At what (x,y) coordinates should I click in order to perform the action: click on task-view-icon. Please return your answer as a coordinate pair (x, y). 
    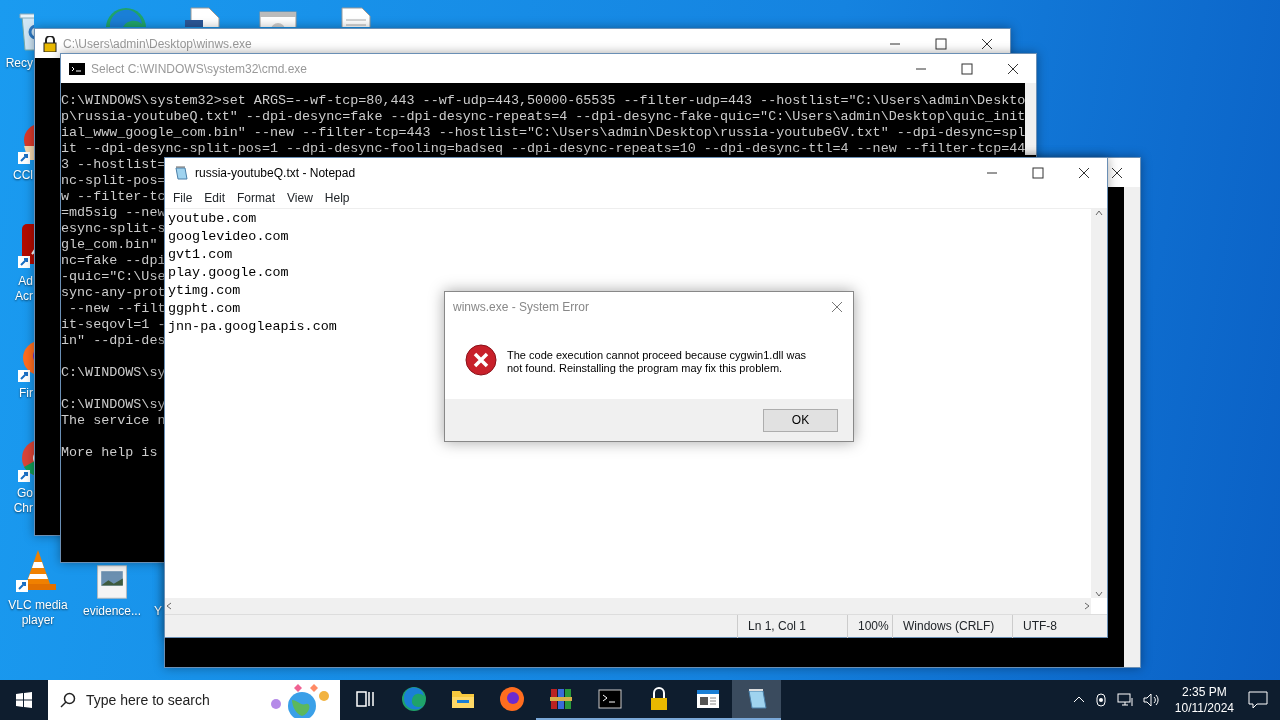
    Looking at the image, I should click on (364, 699).